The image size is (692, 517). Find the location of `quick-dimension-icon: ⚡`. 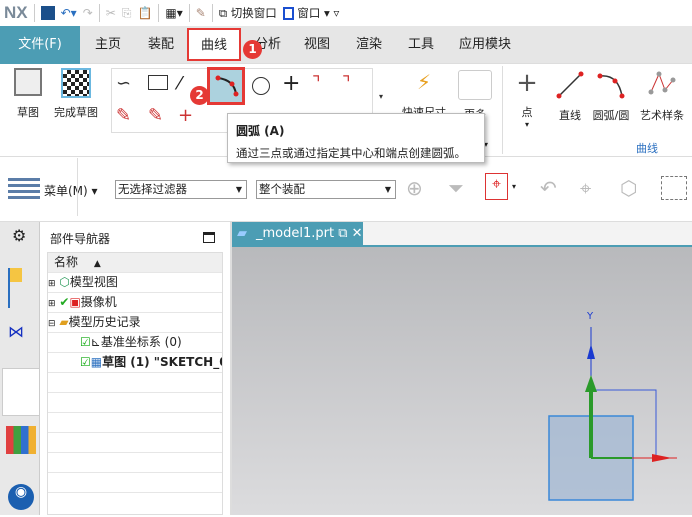

quick-dimension-icon: ⚡ is located at coordinates (424, 82).